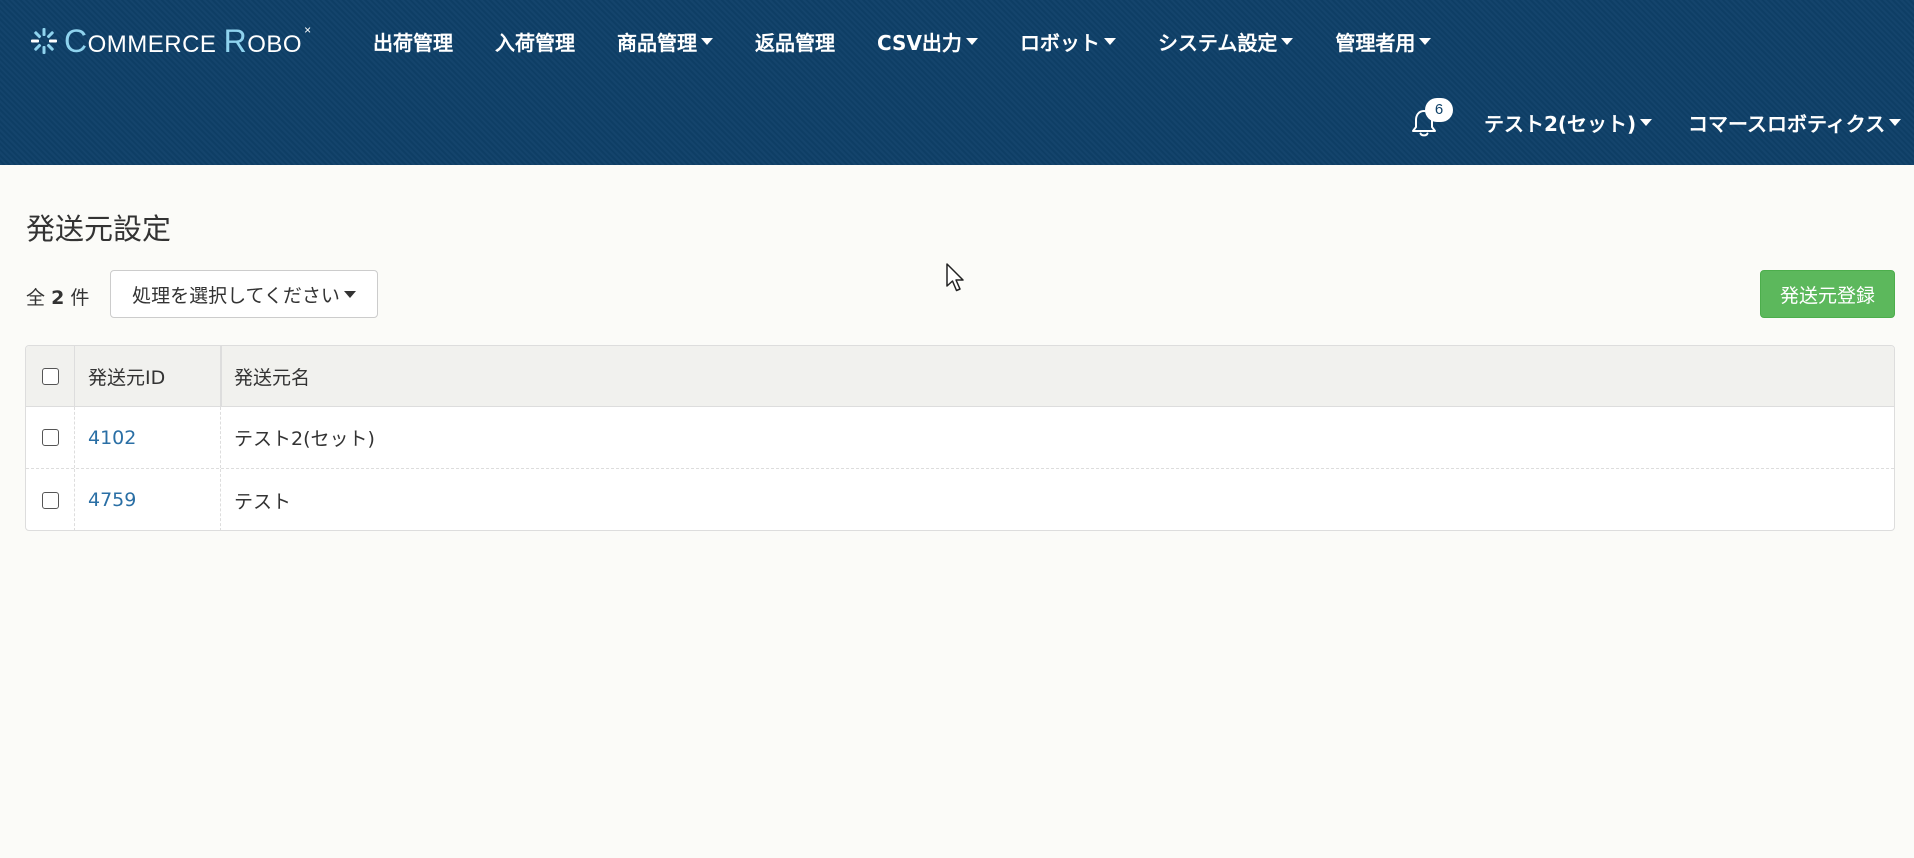 This screenshot has height=858, width=1914. I want to click on logo: COMMERCE ROBO×, so click(171, 41).